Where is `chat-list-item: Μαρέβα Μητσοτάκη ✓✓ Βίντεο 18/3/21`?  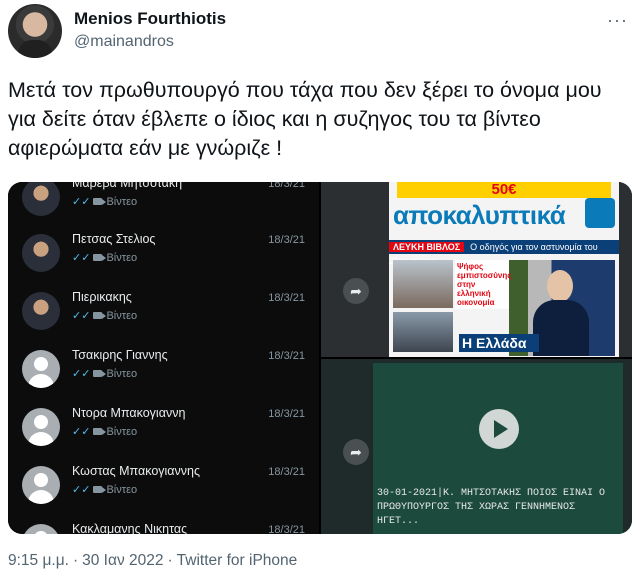
chat-list-item: Μαρέβα Μητσοτάκη ✓✓ Βίντεο 18/3/21 is located at coordinates (163, 207).